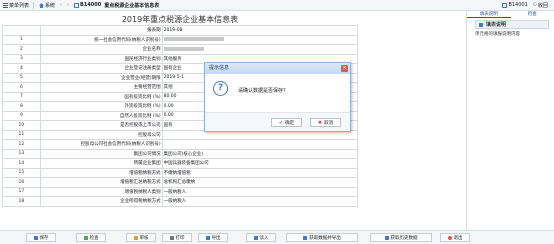 The height and width of the screenshot is (244, 554). Describe the element at coordinates (183, 154) in the screenshot. I see `row-value: 集团公司(核心企业)` at that location.